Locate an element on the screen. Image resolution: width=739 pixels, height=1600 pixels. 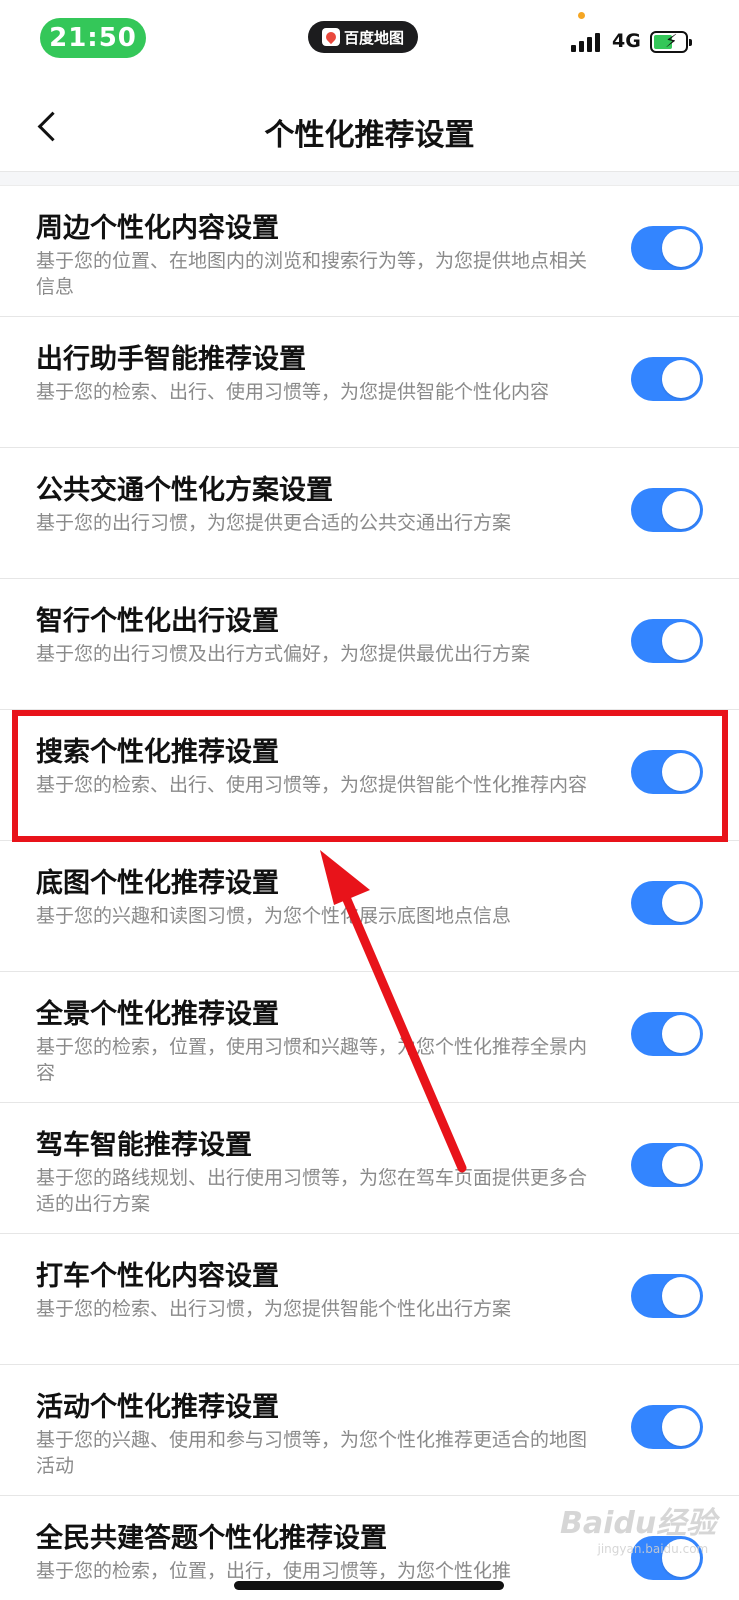
setting-title: 周边个性化内容设置 is located at coordinates (157, 228).